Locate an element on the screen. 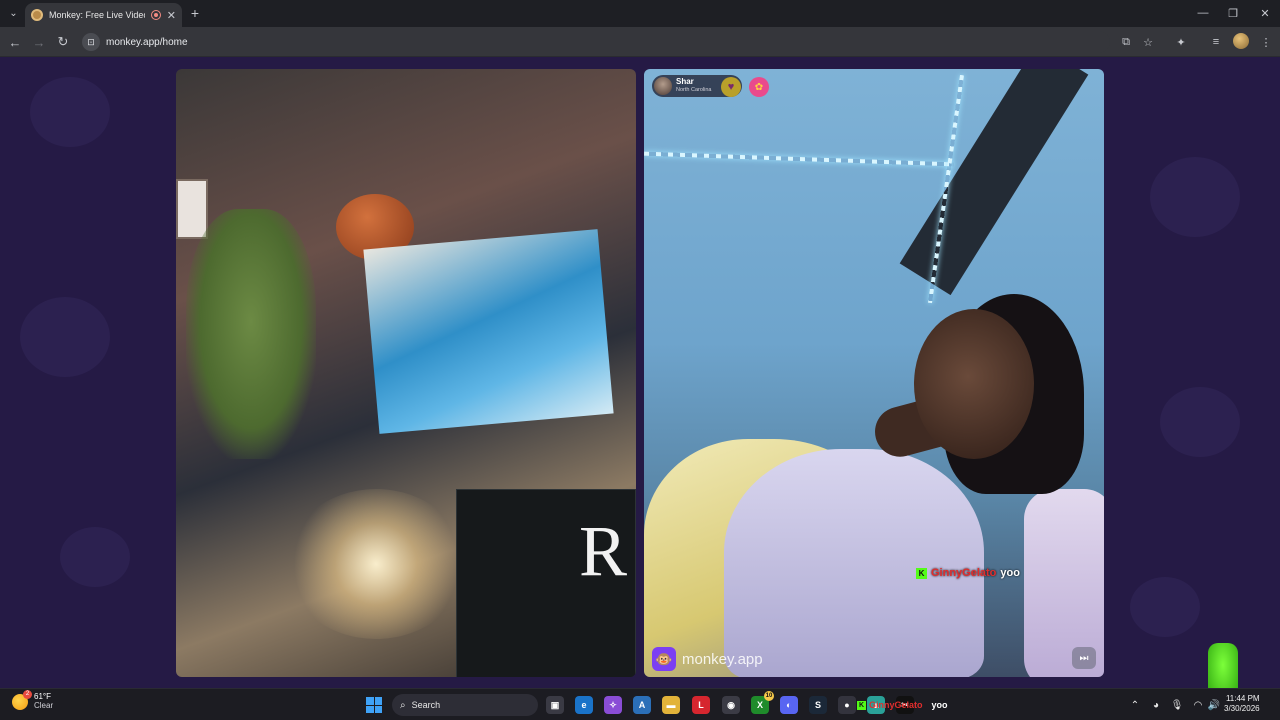 This screenshot has width=1280, height=720. stream-chat-overlay: K GinnyGelato yoo is located at coordinates (968, 573).